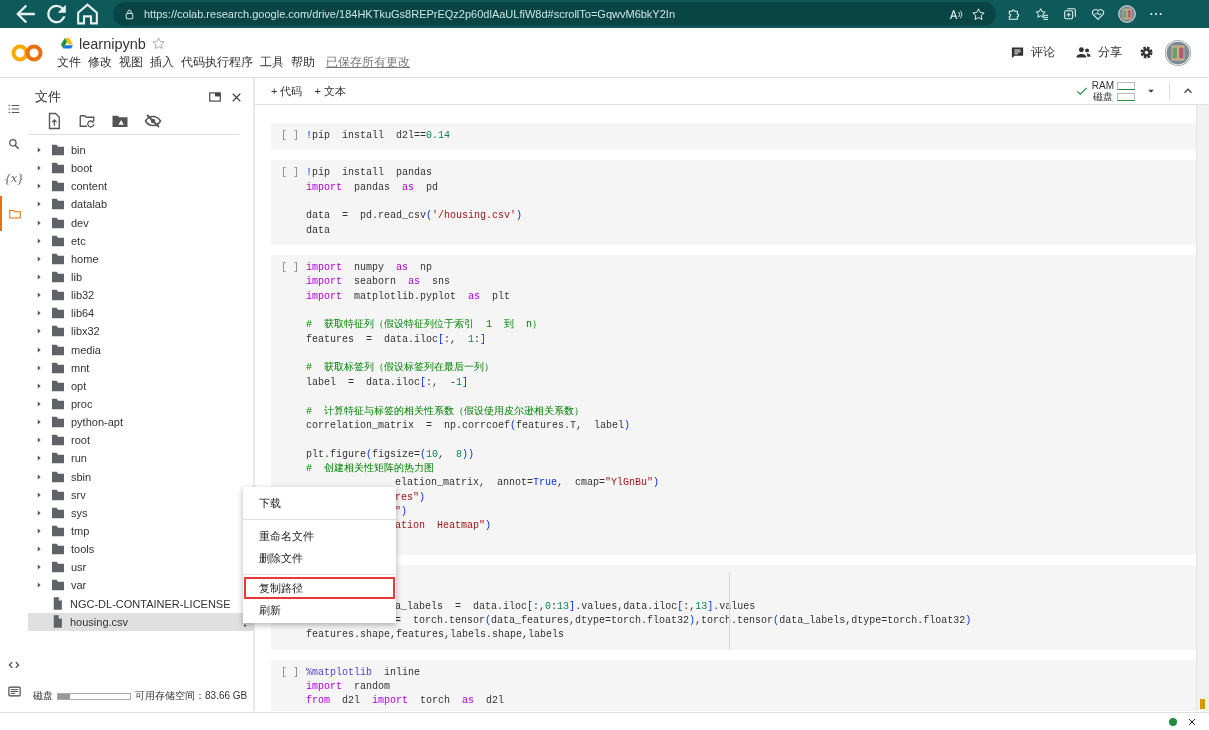  I want to click on code-line: import seaborn as sns, so click(379, 282).